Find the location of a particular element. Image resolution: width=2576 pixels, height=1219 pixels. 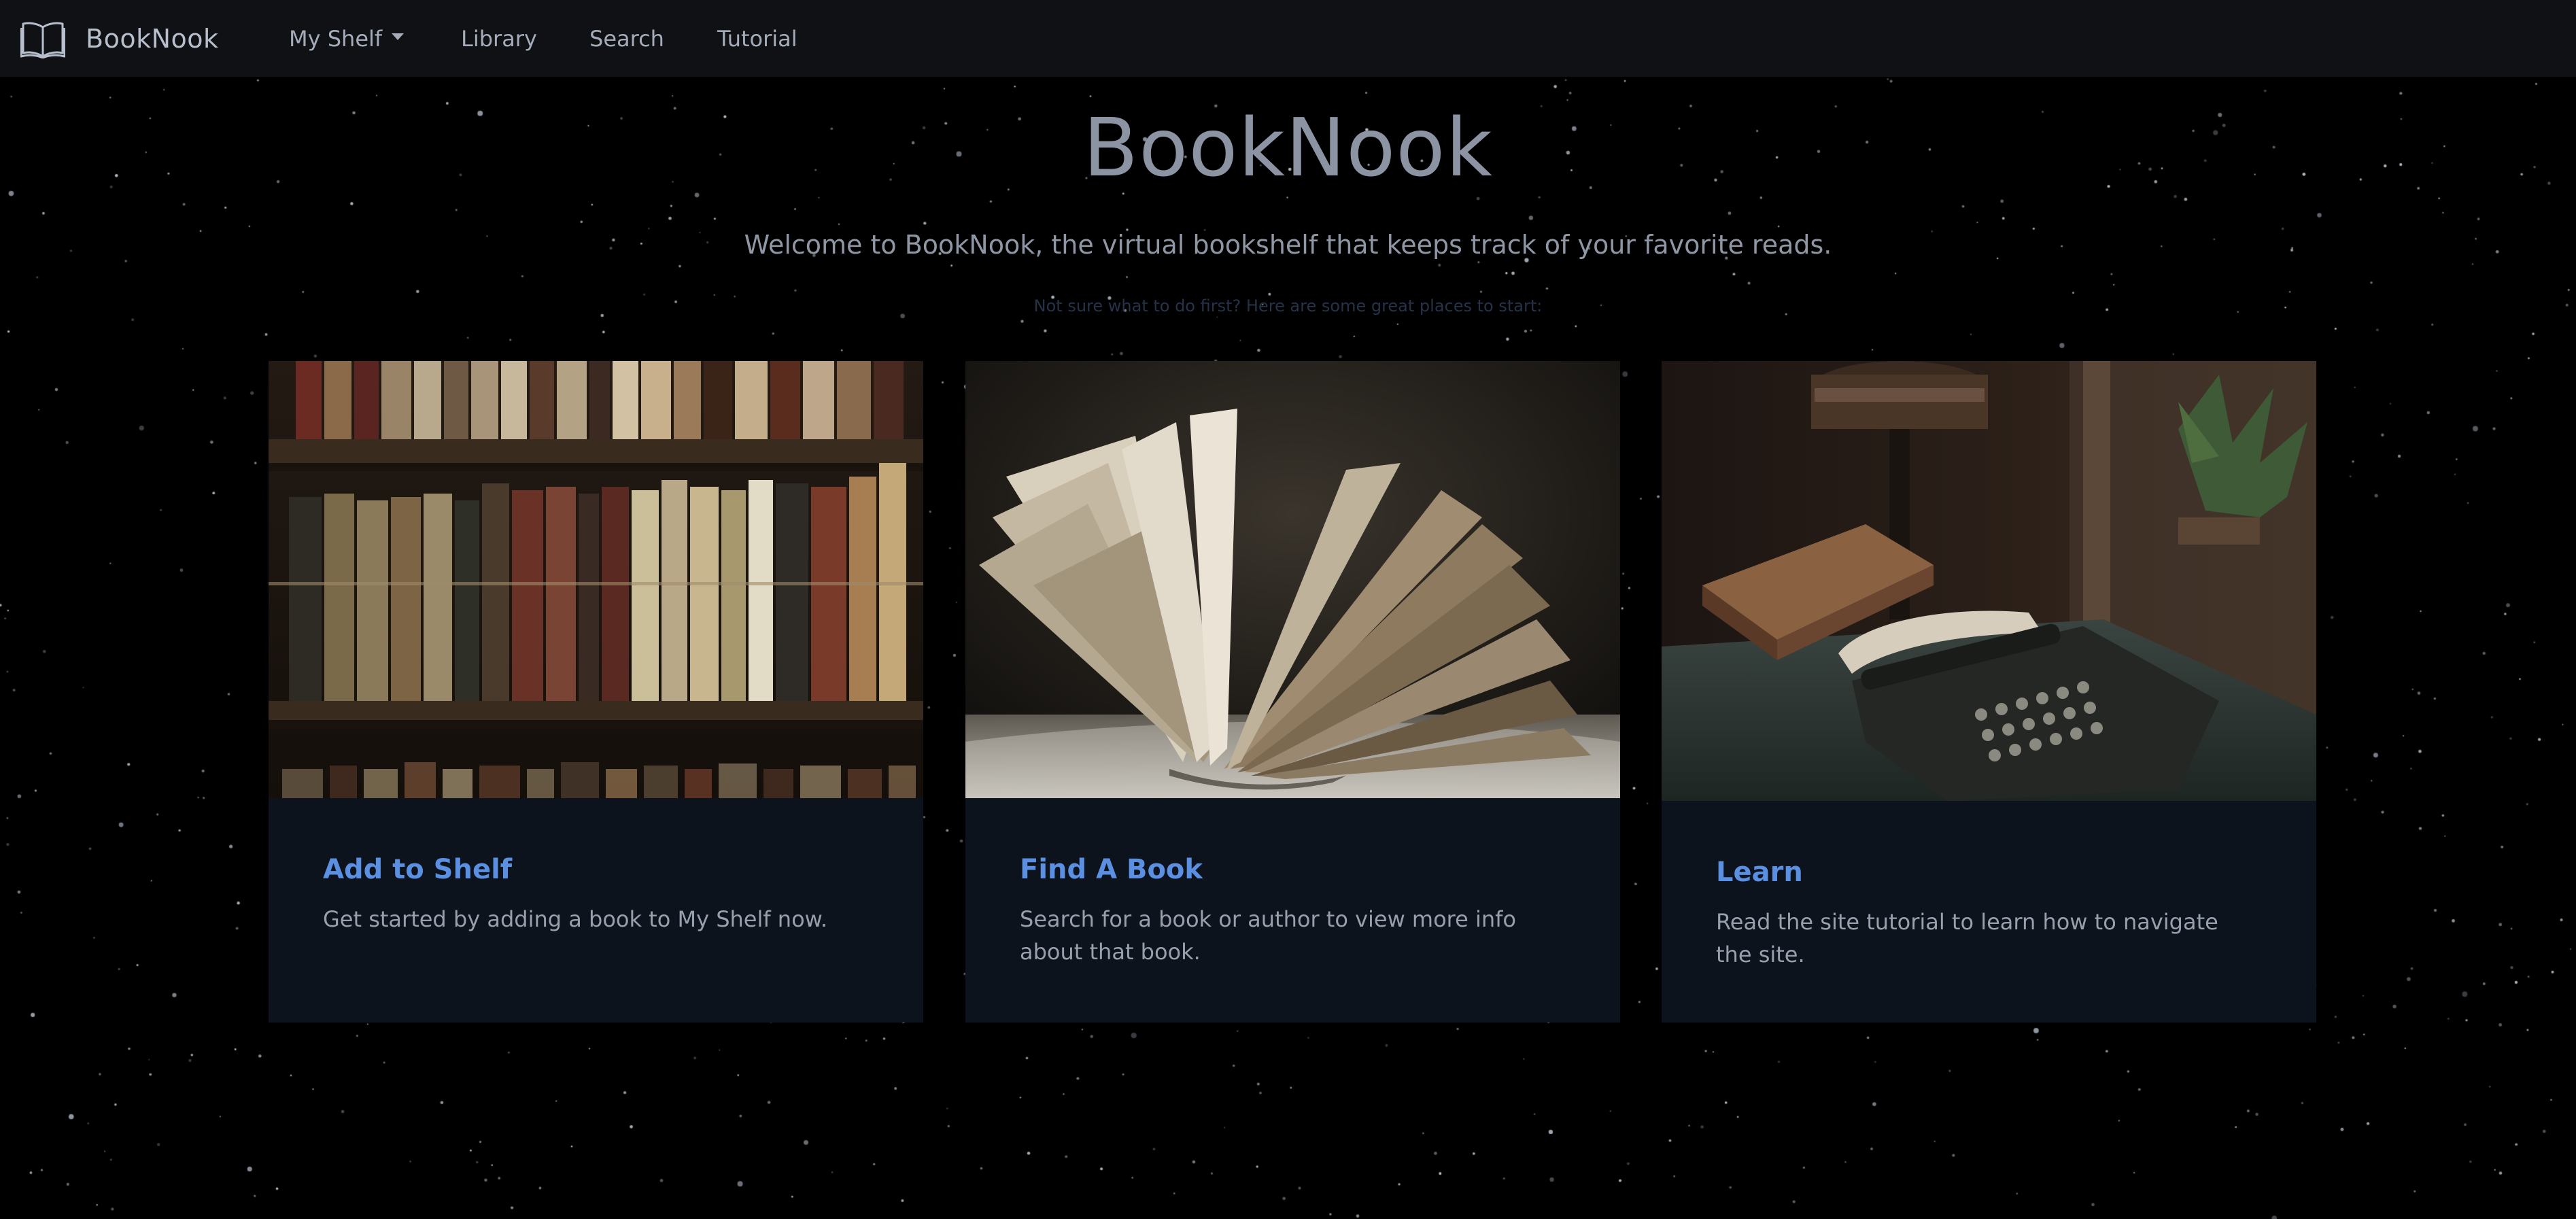

nav-item-label: Search is located at coordinates (626, 38).